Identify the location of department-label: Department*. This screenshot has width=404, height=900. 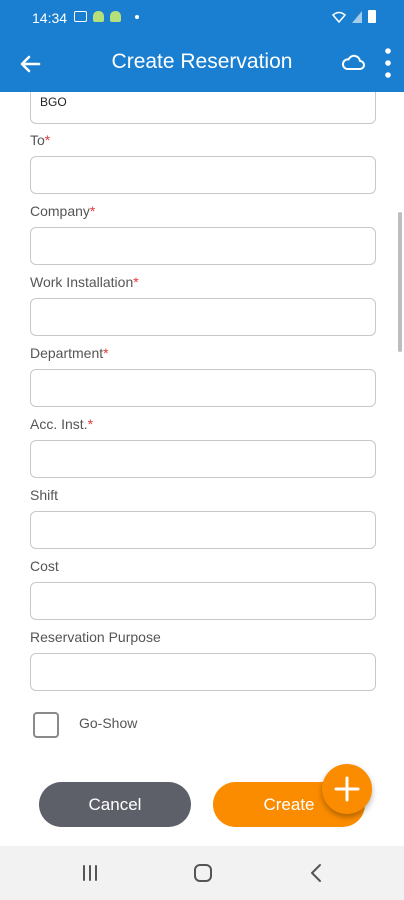
(69, 353).